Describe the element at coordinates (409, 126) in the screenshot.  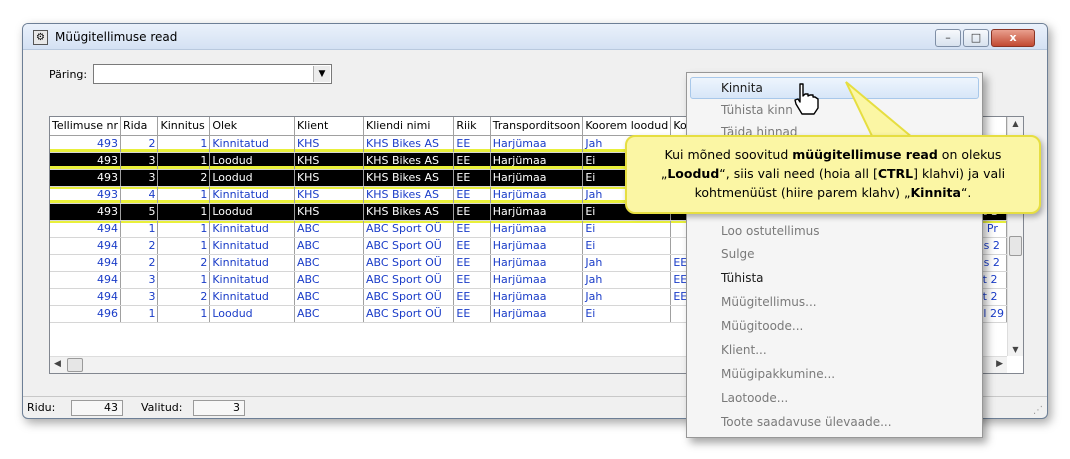
I see `column-header: Kliendi nimi` at that location.